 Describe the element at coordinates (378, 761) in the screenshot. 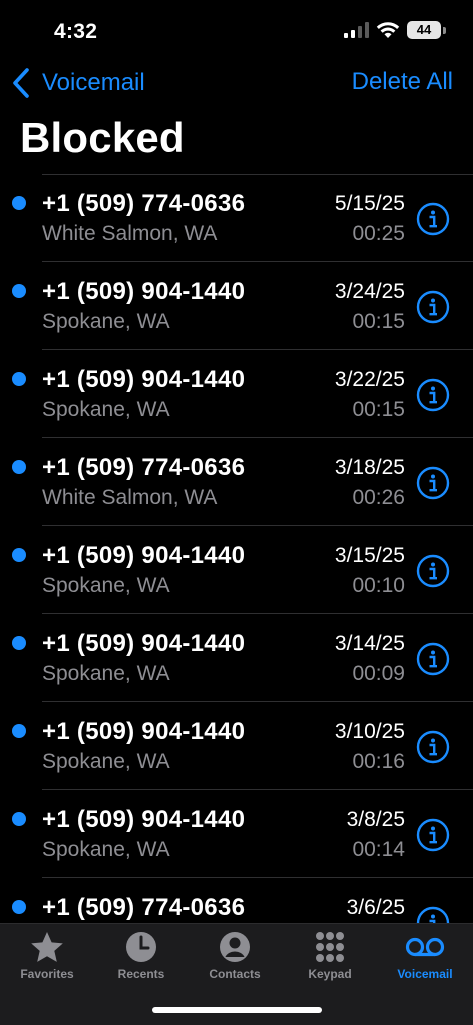

I see `voicemail-duration: 00:16` at that location.